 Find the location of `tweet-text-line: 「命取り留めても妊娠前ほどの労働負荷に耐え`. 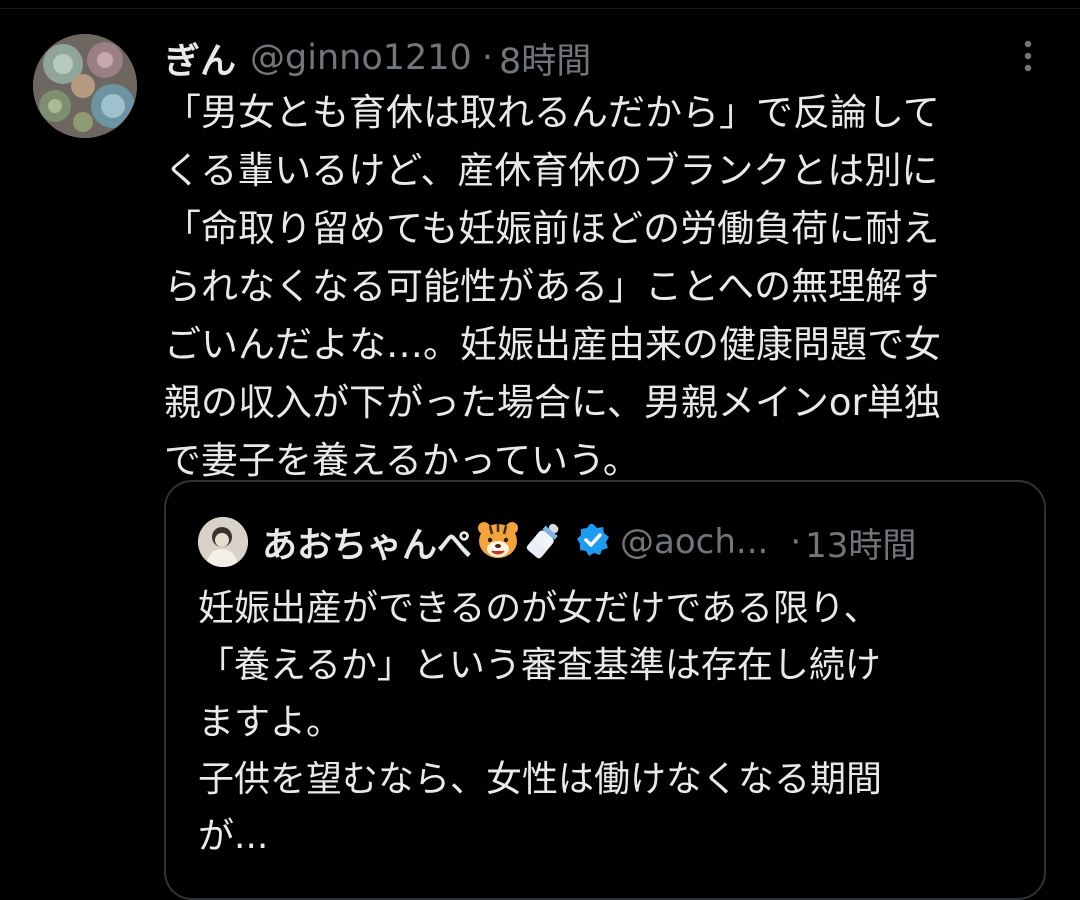

tweet-text-line: 「命取り留めても妊娠前ほどの労働負荷に耐え is located at coordinates (552, 228).